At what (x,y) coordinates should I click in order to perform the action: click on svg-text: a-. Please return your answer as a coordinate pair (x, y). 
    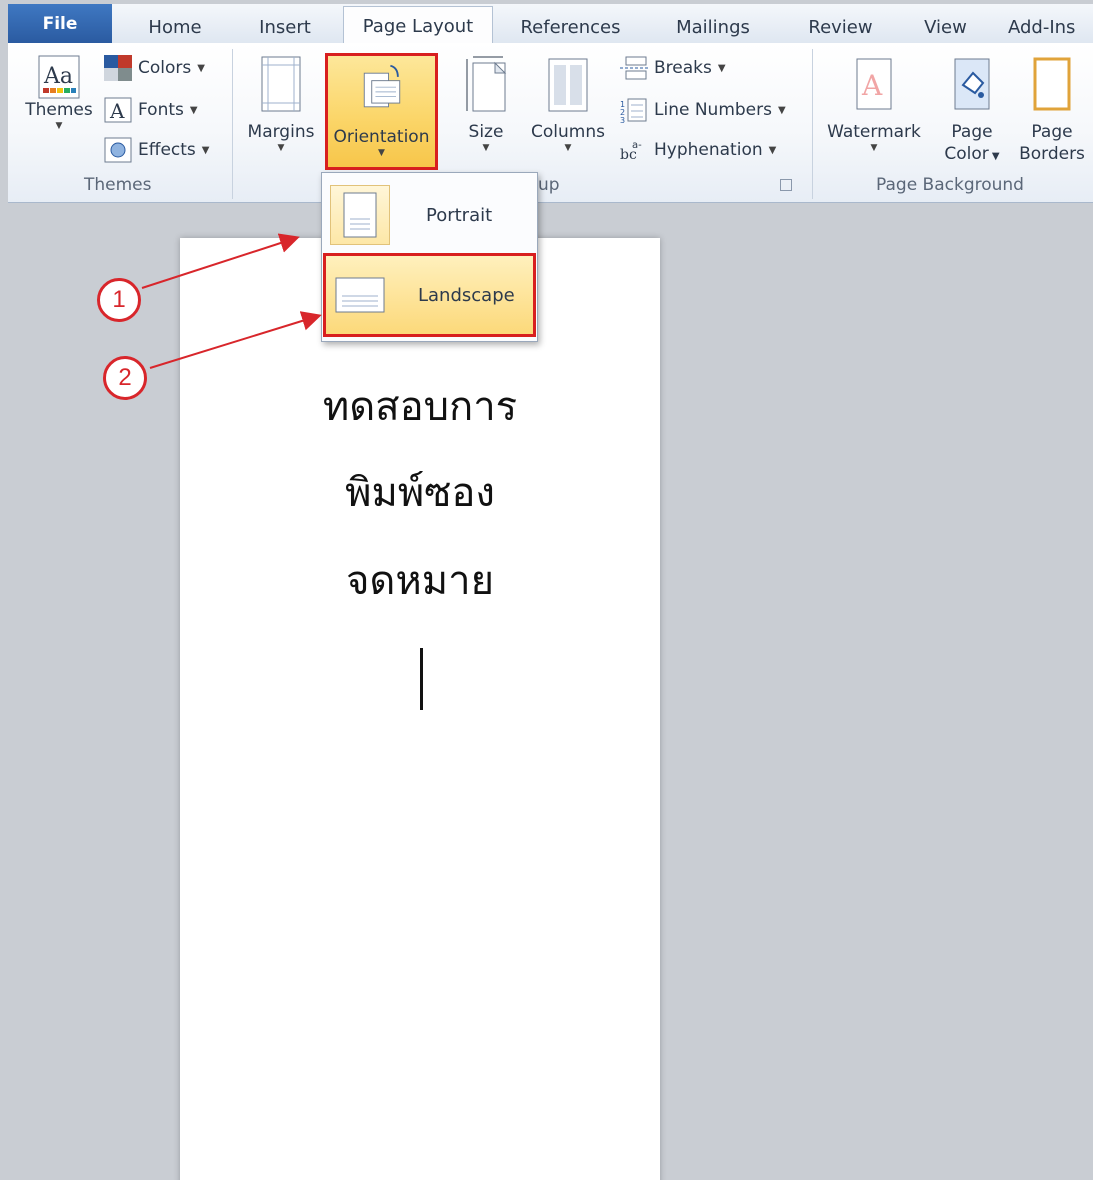
    Looking at the image, I should click on (637, 145).